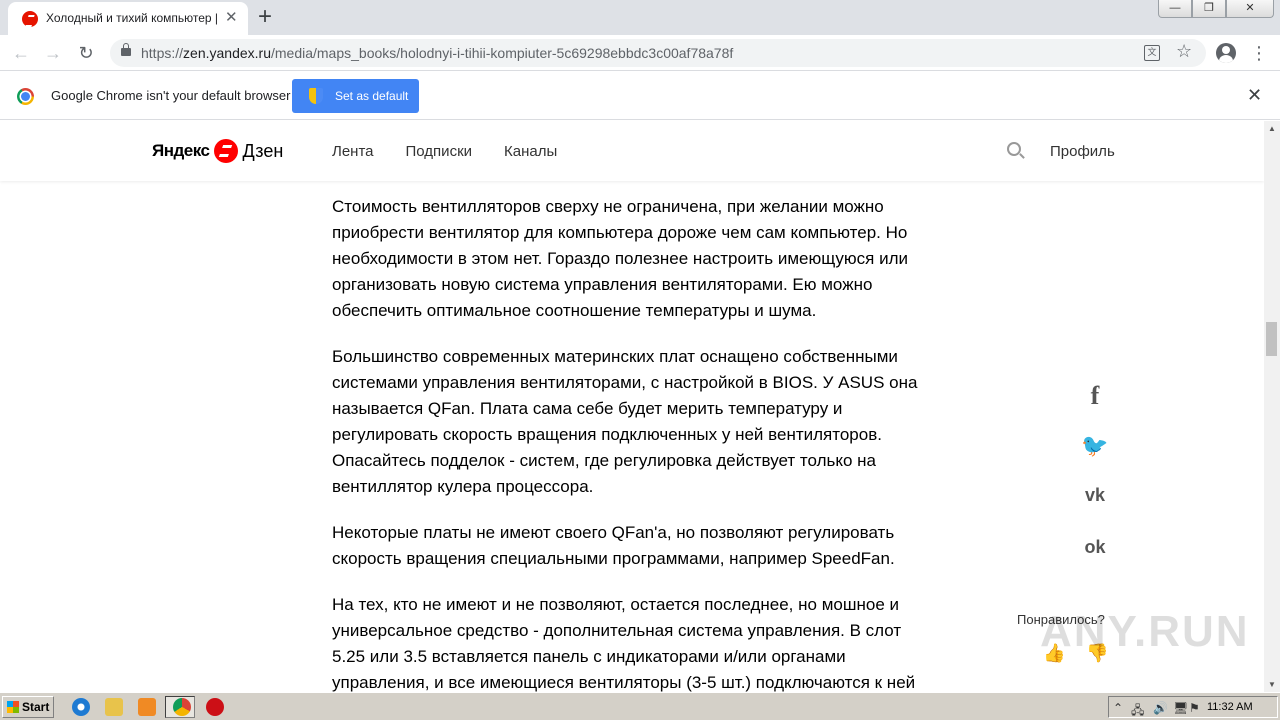 The width and height of the screenshot is (1280, 720). I want to click on url-scheme: https://, so click(162, 53).